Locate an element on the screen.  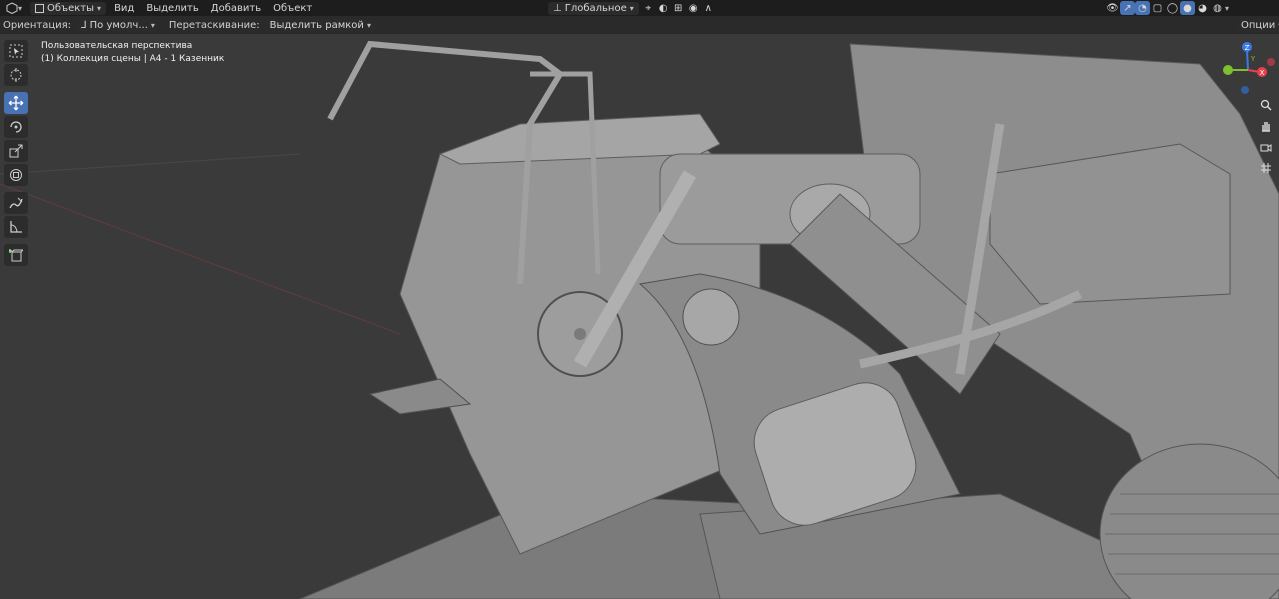
shading-wireframe-button: ◯ is located at coordinates (1172, 8).